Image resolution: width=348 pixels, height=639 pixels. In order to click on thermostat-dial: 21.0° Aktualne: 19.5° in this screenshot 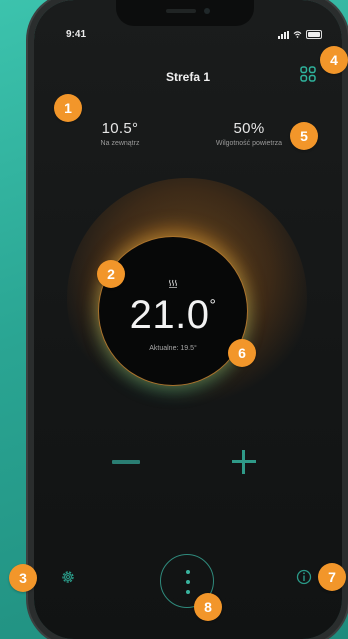, I will do `click(173, 311)`.